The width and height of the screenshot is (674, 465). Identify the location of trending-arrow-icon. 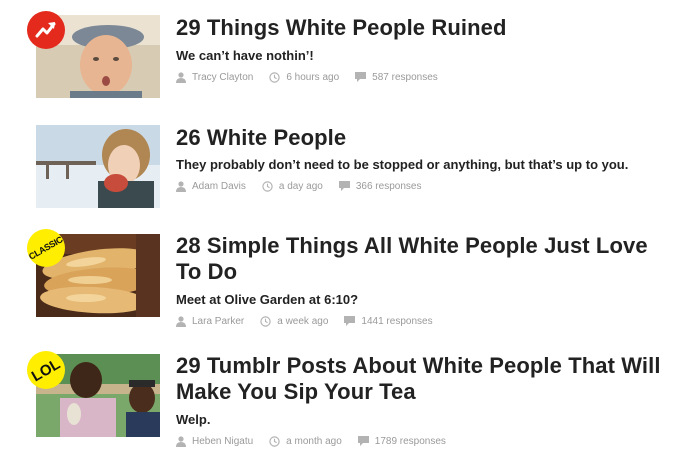
(45, 30).